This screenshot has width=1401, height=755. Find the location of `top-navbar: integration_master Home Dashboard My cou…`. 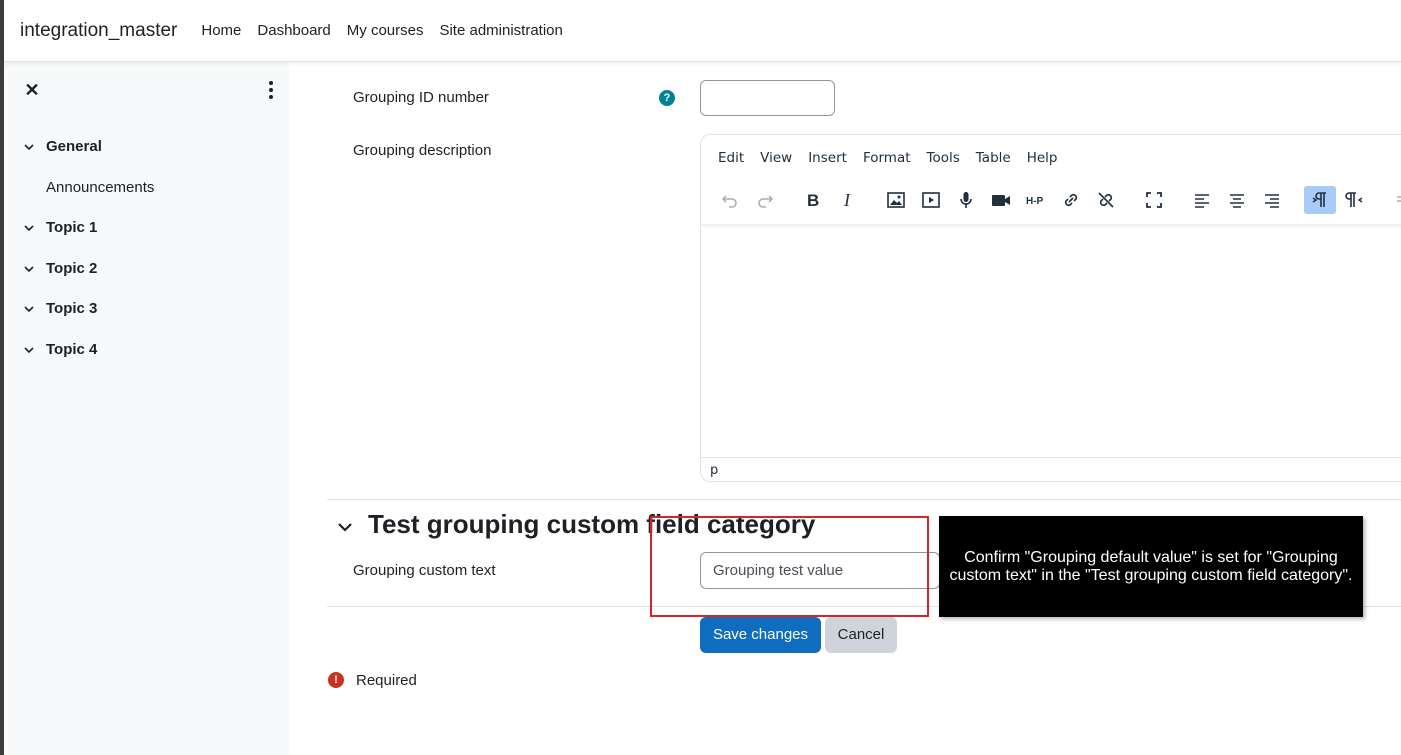

top-navbar: integration_master Home Dashboard My cou… is located at coordinates (702, 31).